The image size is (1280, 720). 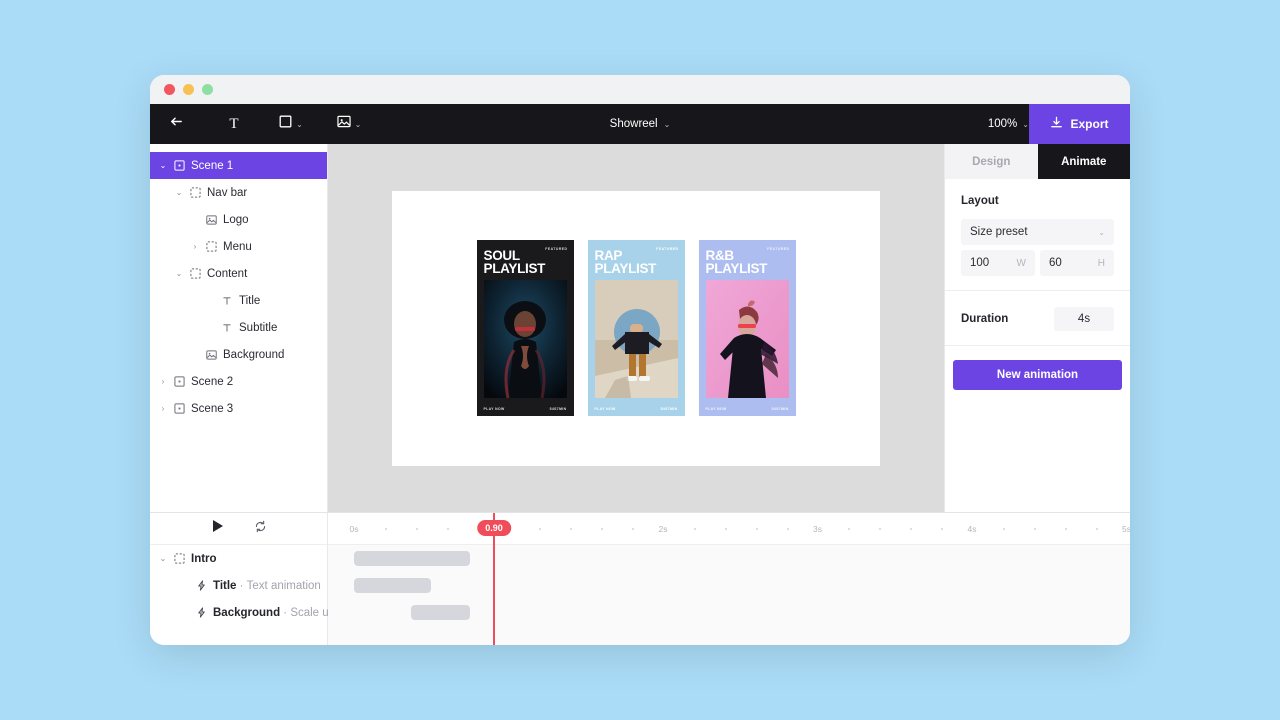 What do you see at coordinates (238, 381) in the screenshot?
I see `layer-item-scene-2: › Scene 2` at bounding box center [238, 381].